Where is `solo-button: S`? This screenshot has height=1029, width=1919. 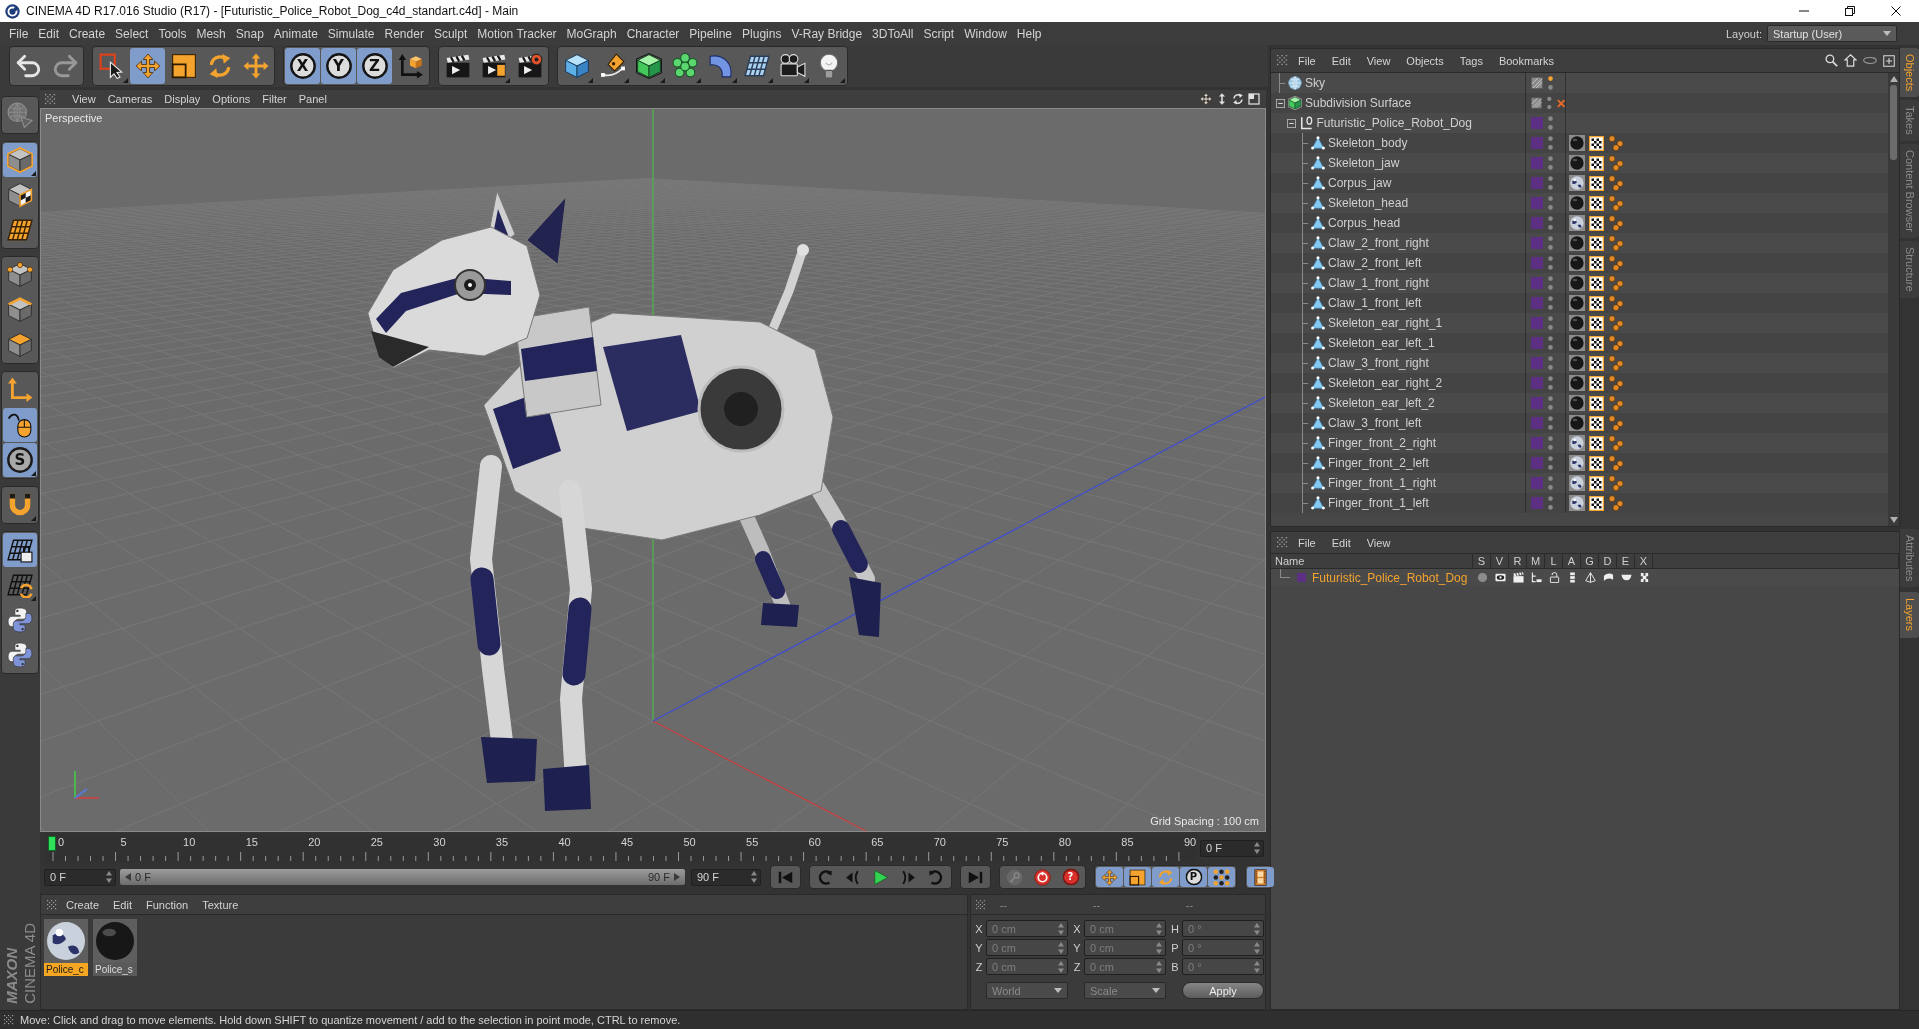 solo-button: S is located at coordinates (20, 460).